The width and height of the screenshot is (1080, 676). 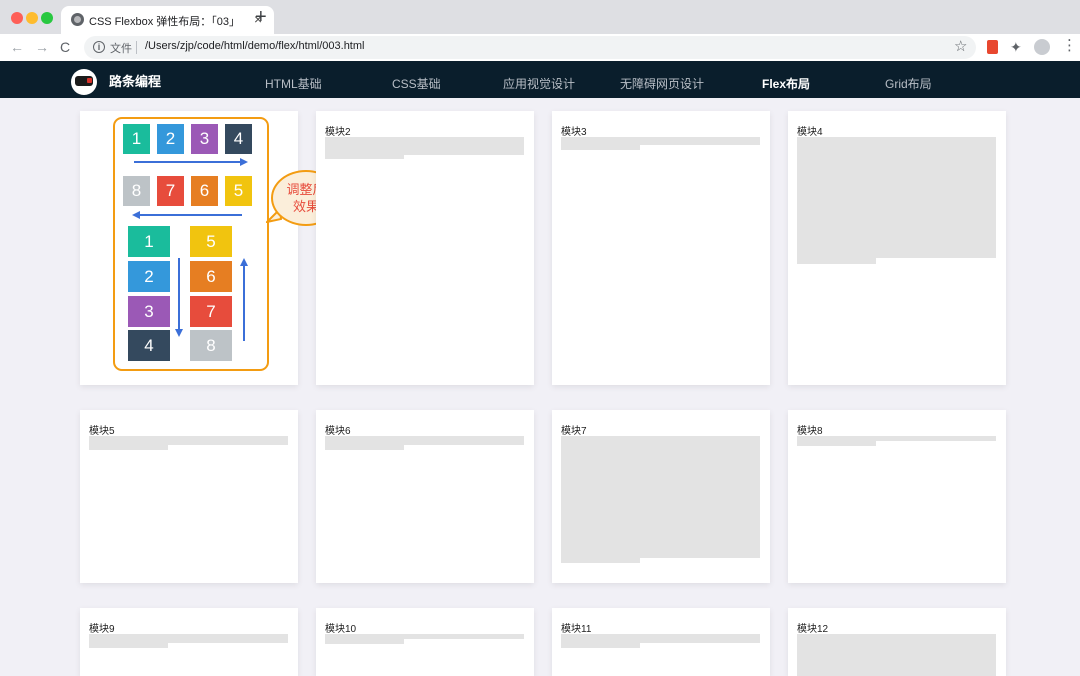 What do you see at coordinates (425, 642) in the screenshot?
I see `module-card: 模块10` at bounding box center [425, 642].